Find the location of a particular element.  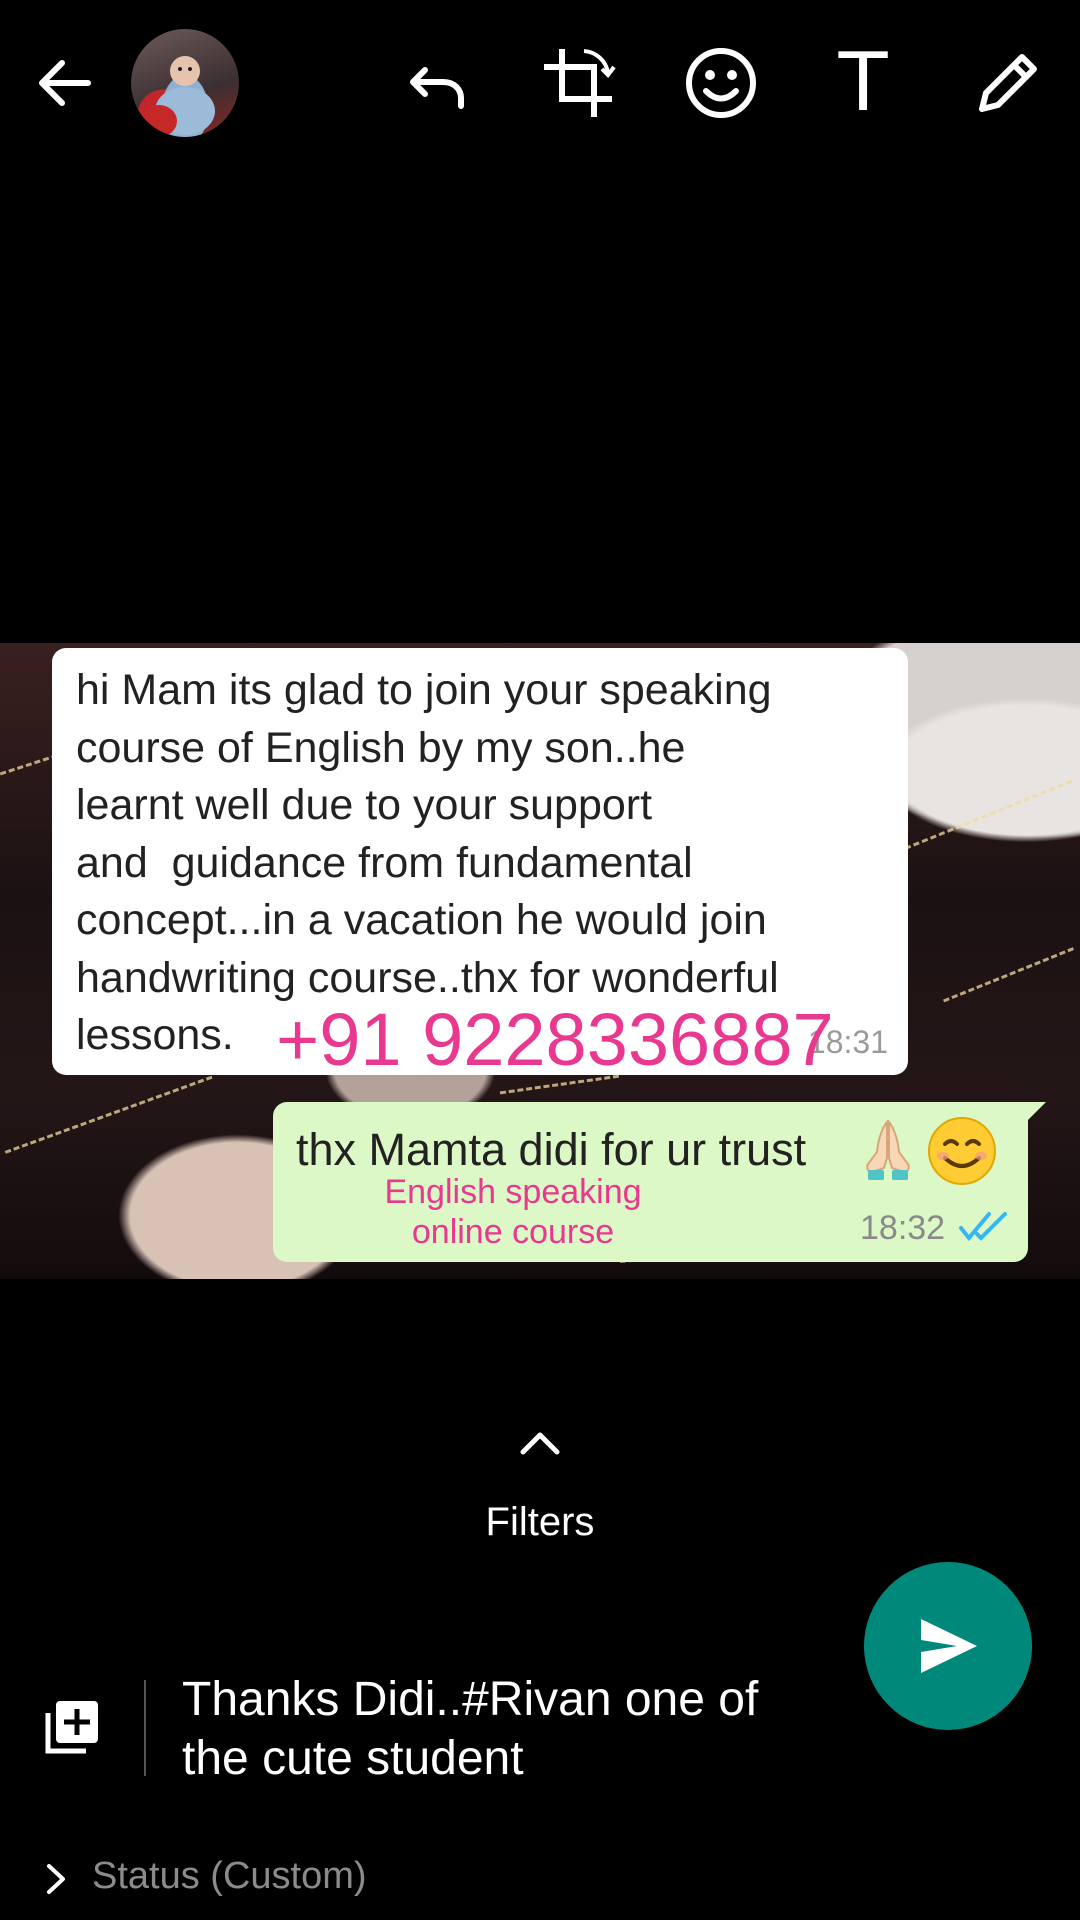

phone-number-overlay: +91 9228336887 is located at coordinates (555, 1040).